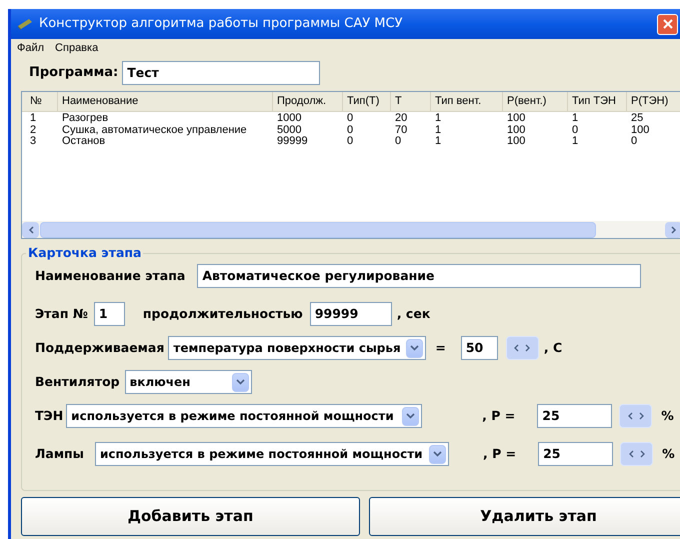  I want to click on table-cell-text: 70, so click(401, 130).